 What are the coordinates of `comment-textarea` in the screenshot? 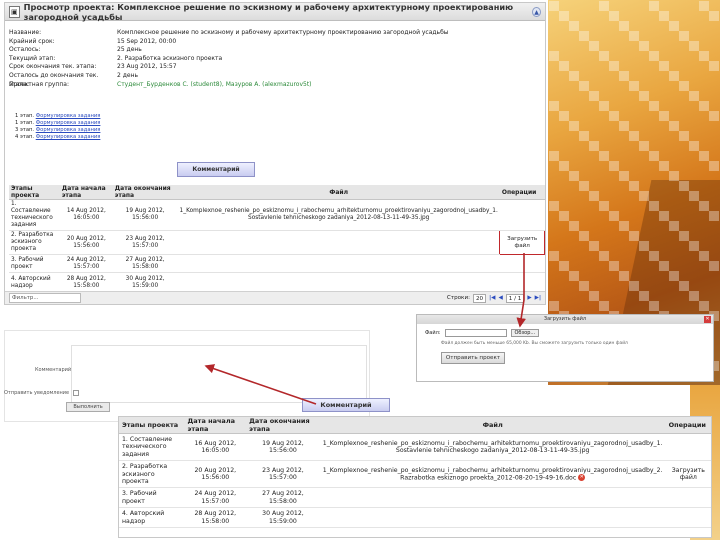 It's located at (219, 374).